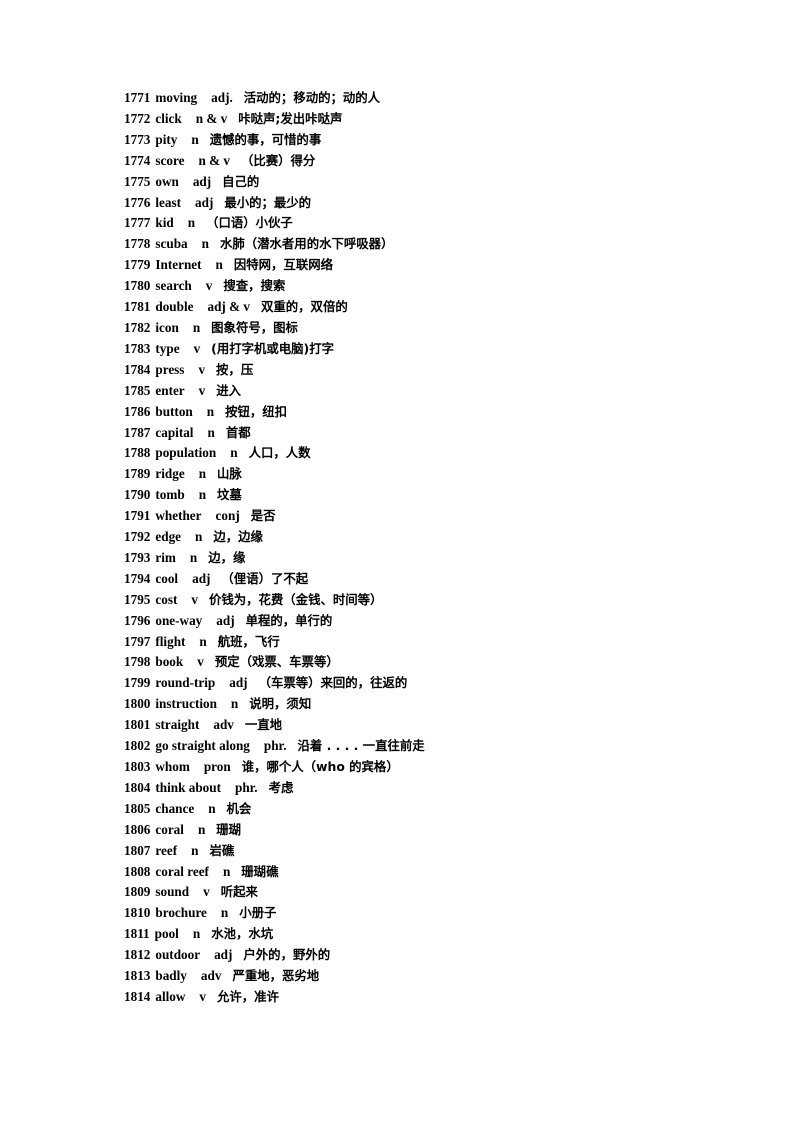  I want to click on entry-definition: 说明，须知, so click(280, 704).